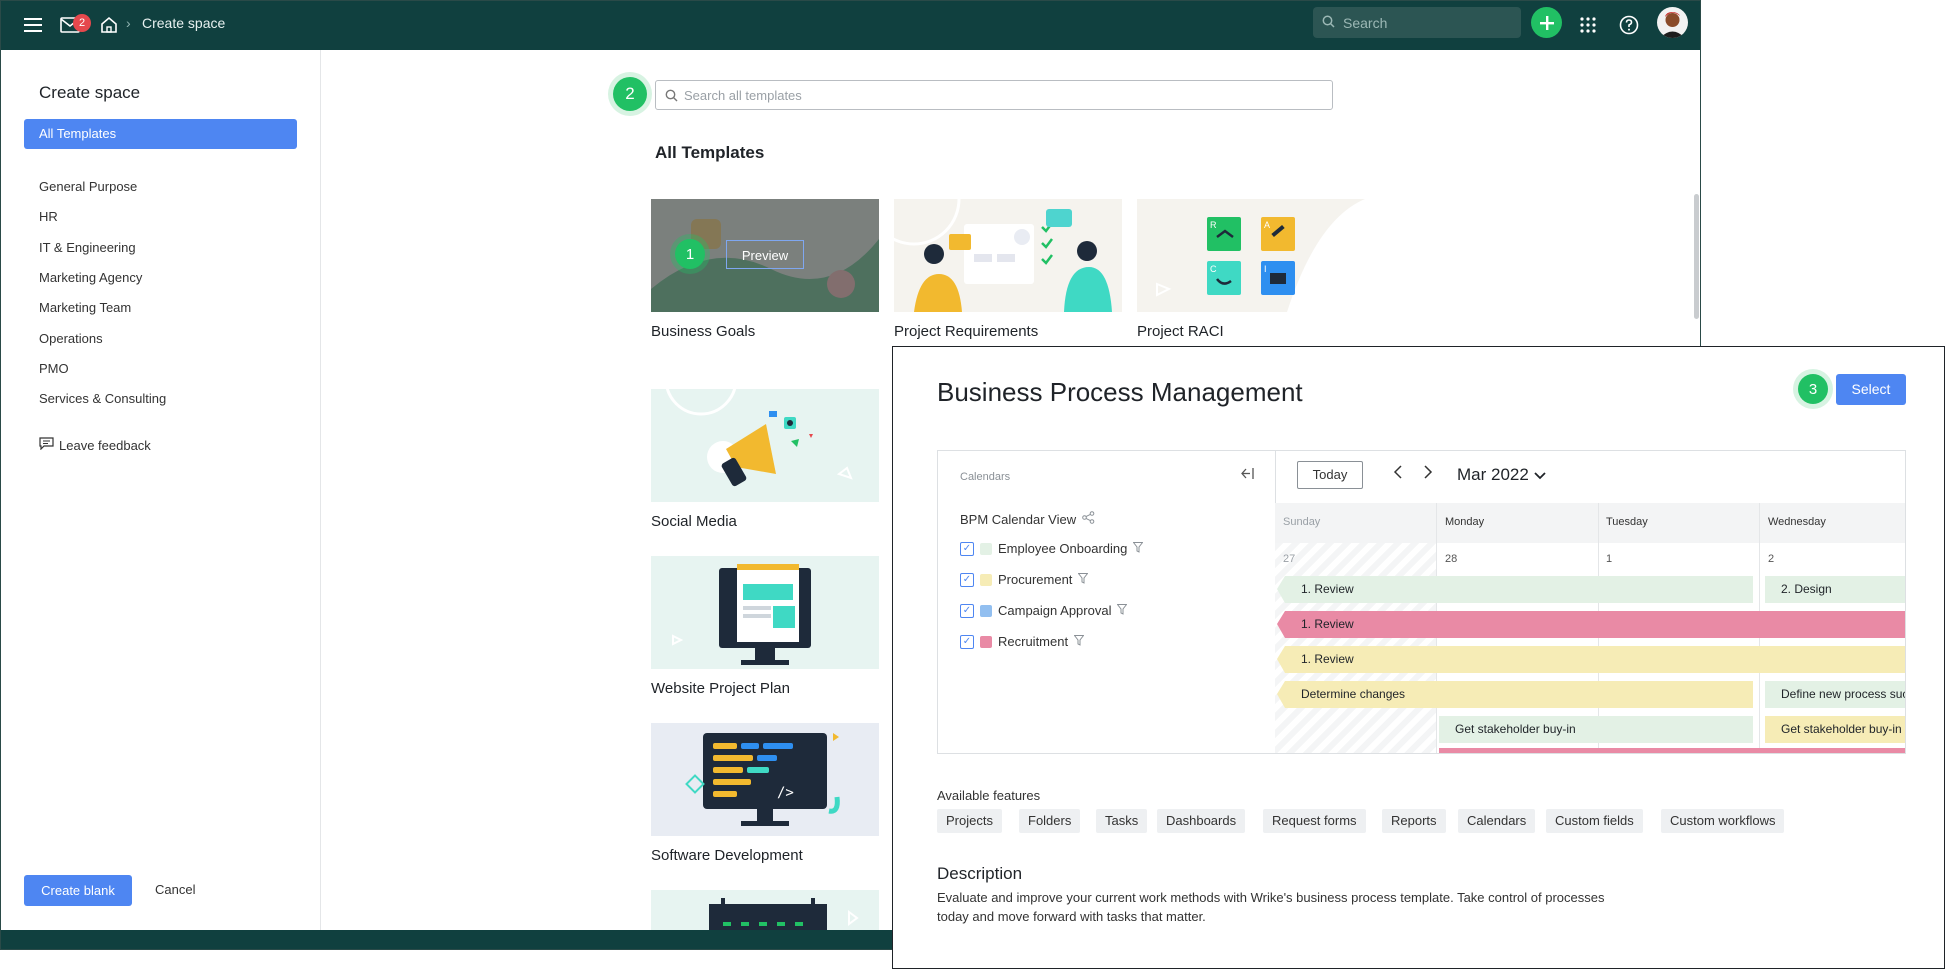 The image size is (1945, 969). Describe the element at coordinates (1771, 559) in the screenshot. I see `date-number: 2` at that location.